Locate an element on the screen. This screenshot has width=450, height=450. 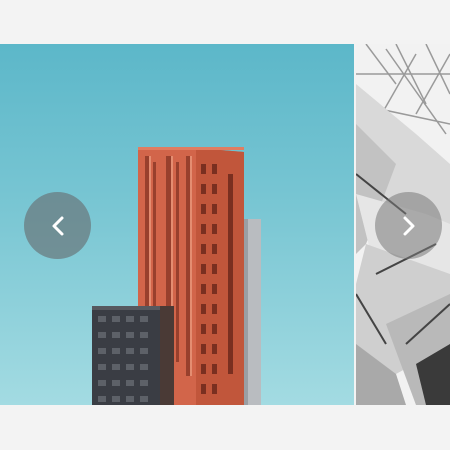
chevron-left-icon is located at coordinates (57, 225).